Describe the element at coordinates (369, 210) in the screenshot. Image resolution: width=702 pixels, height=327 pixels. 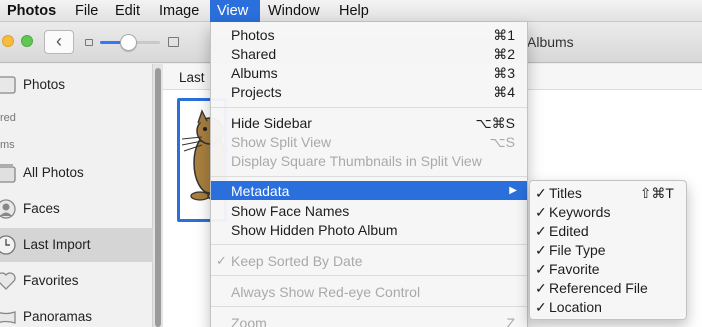
I see `menu-item-show-face-names: Show Face Names` at that location.